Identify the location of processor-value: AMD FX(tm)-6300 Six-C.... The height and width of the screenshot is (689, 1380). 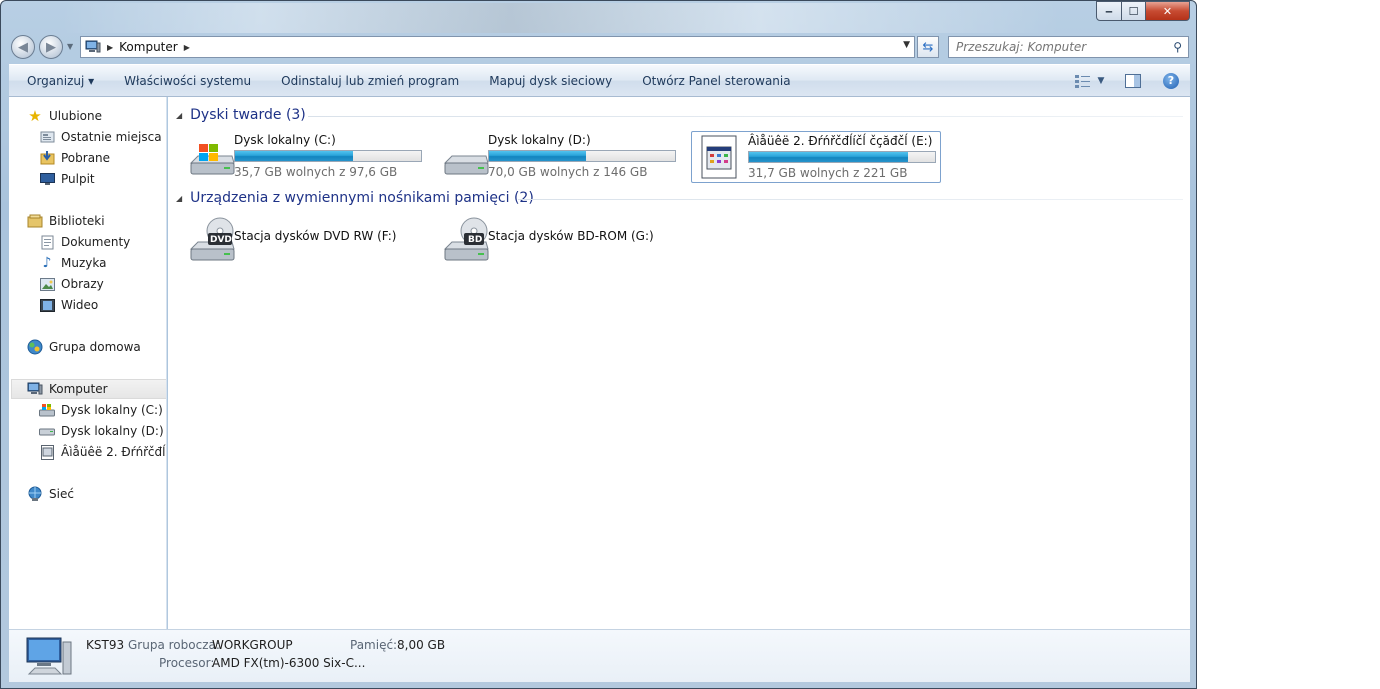
(289, 663).